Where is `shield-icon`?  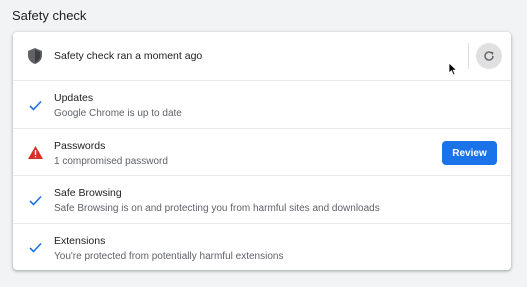
shield-icon is located at coordinates (35, 56).